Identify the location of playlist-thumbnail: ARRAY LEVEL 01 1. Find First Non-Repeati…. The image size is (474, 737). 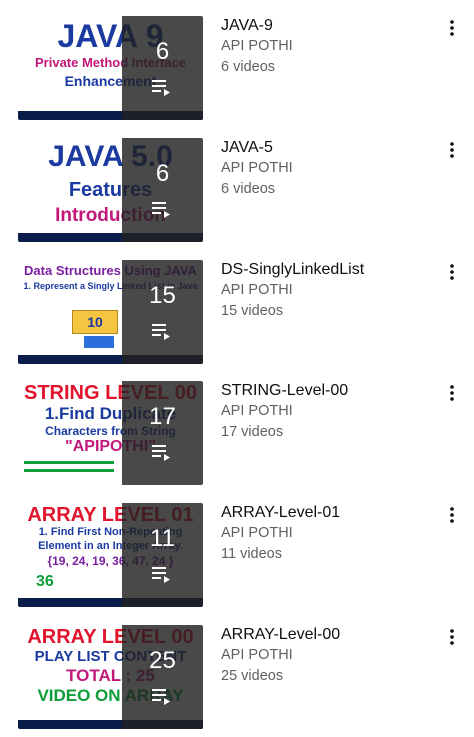
(110, 555).